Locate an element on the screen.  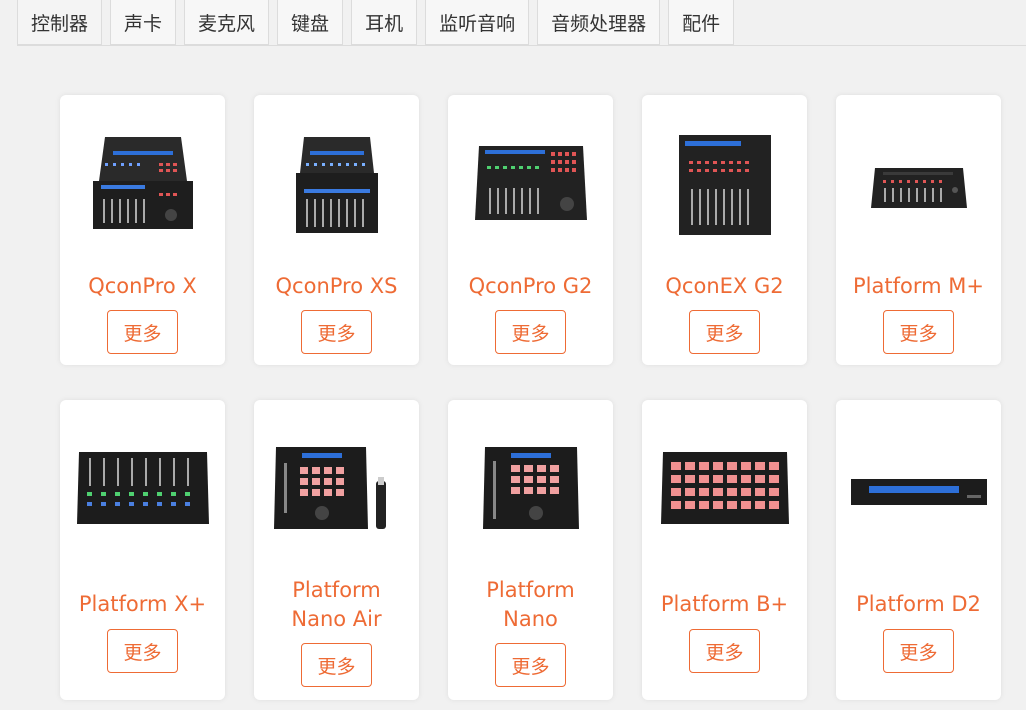
product-name: QconPro G2 is located at coordinates (530, 286).